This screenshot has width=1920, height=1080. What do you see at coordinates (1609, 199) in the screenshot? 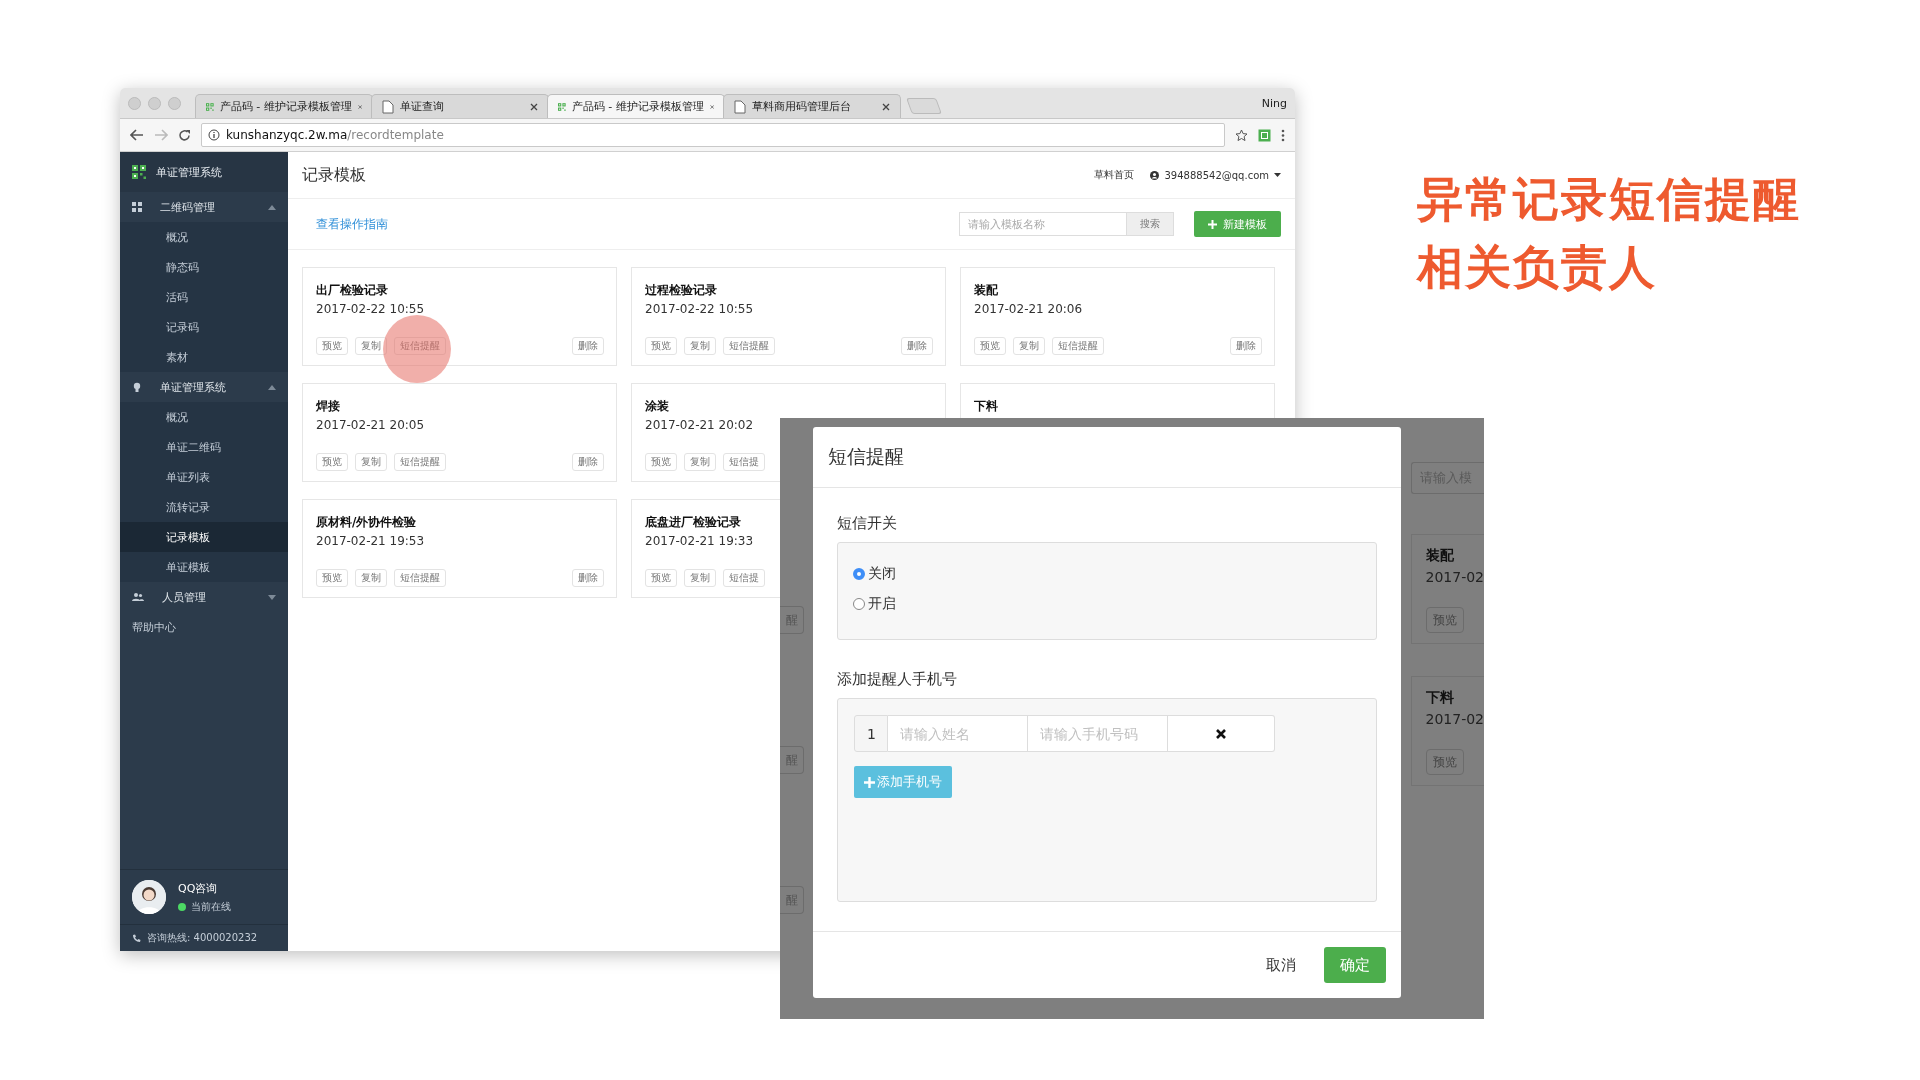
I see `caption-text: 异常记录短信提醒` at bounding box center [1609, 199].